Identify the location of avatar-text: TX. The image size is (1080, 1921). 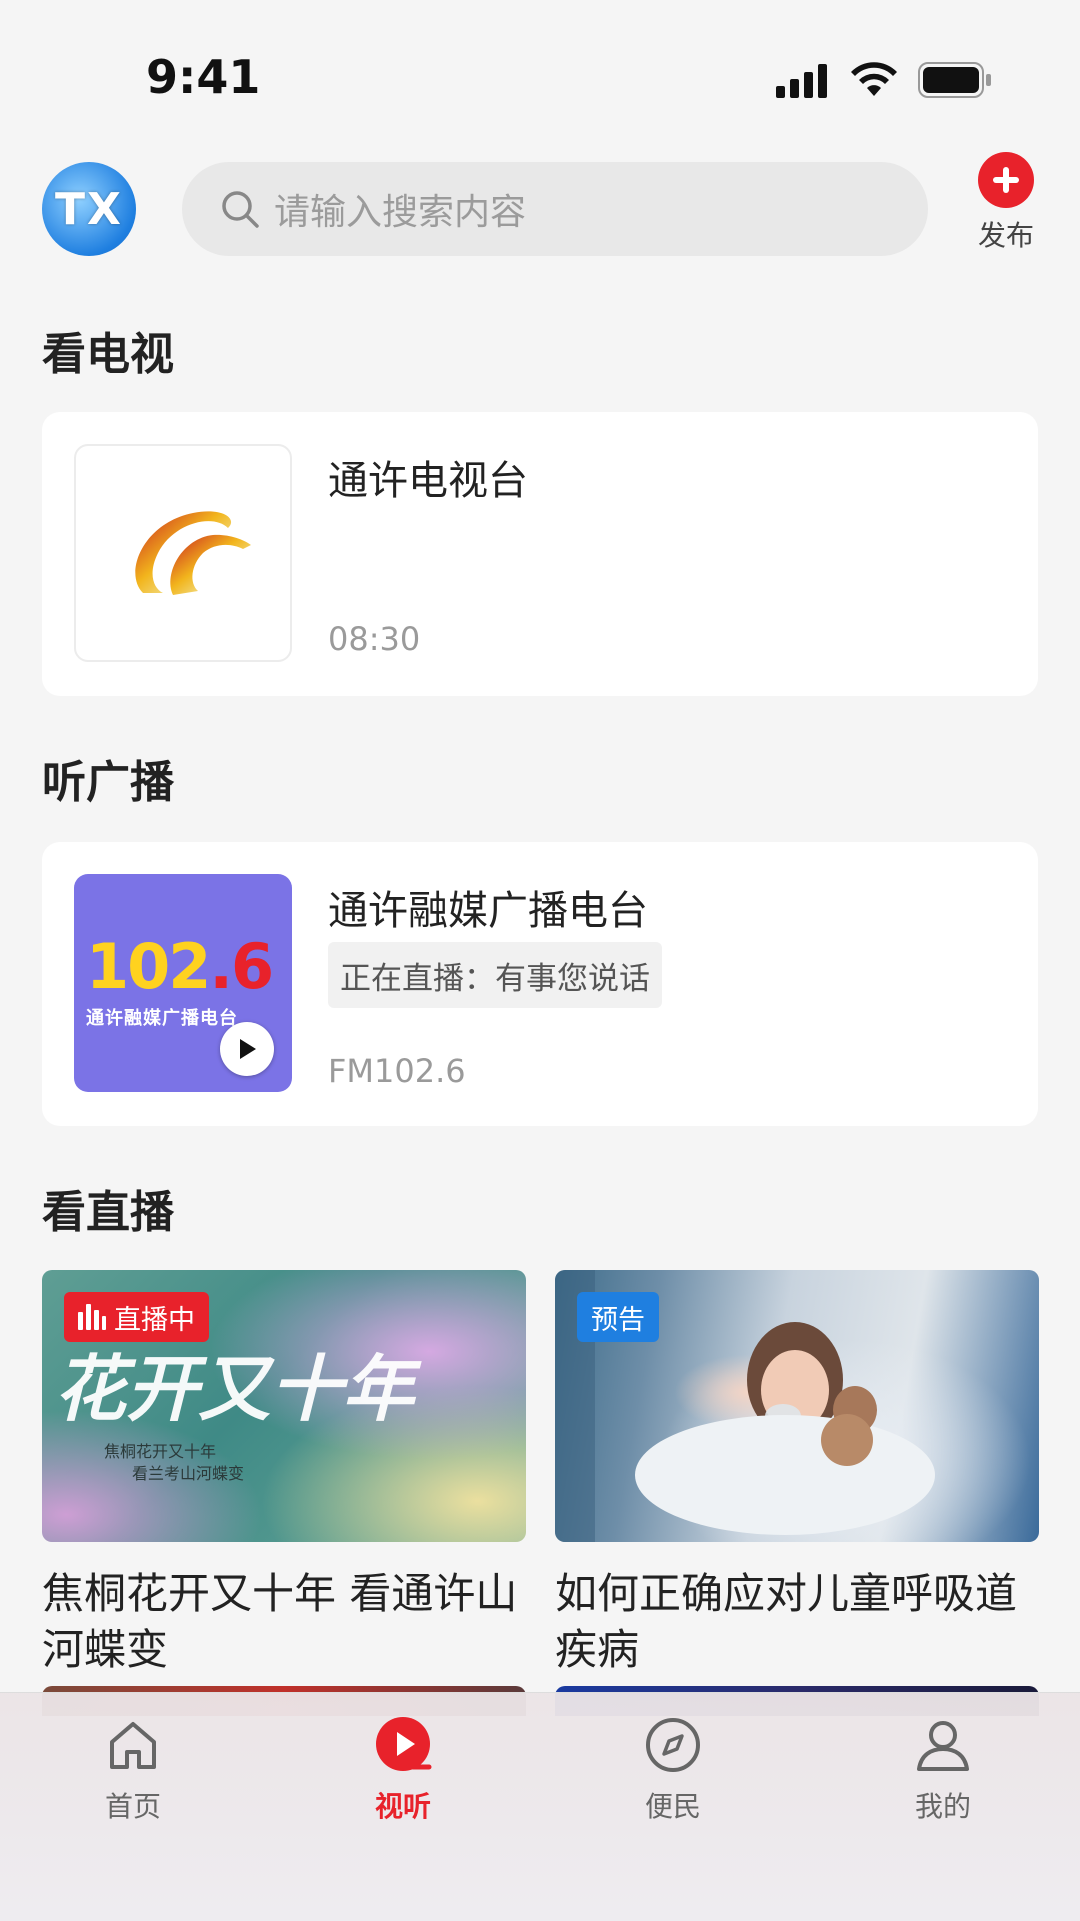
(89, 209).